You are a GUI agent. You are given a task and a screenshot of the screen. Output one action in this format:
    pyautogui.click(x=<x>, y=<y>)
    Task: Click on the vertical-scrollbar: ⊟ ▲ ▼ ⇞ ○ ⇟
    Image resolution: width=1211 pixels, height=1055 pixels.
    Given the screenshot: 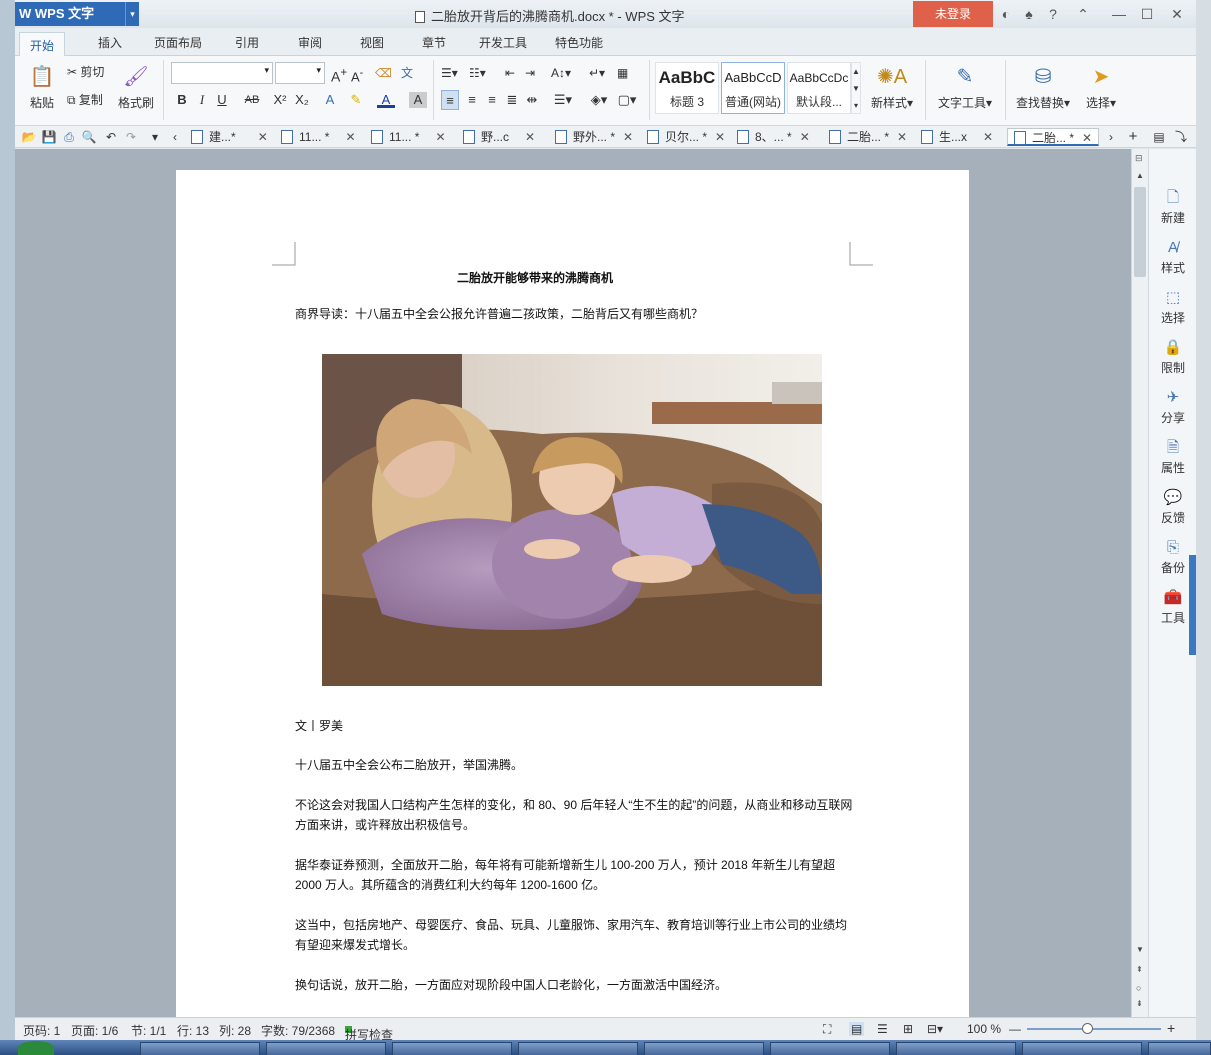 What is the action you would take?
    pyautogui.click(x=1139, y=583)
    